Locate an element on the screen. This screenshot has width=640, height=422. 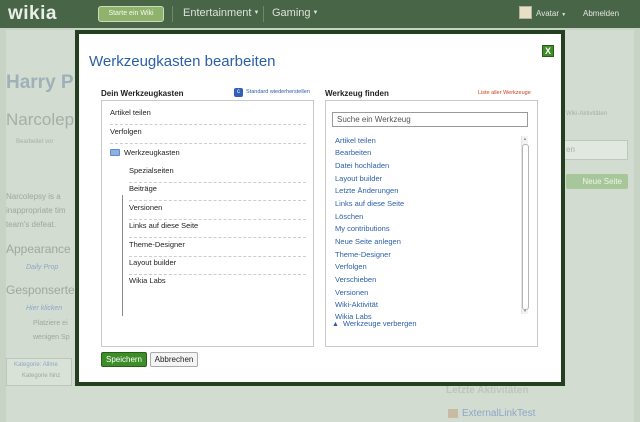
start-wiki-button: Starte ein Wiki is located at coordinates (131, 14).